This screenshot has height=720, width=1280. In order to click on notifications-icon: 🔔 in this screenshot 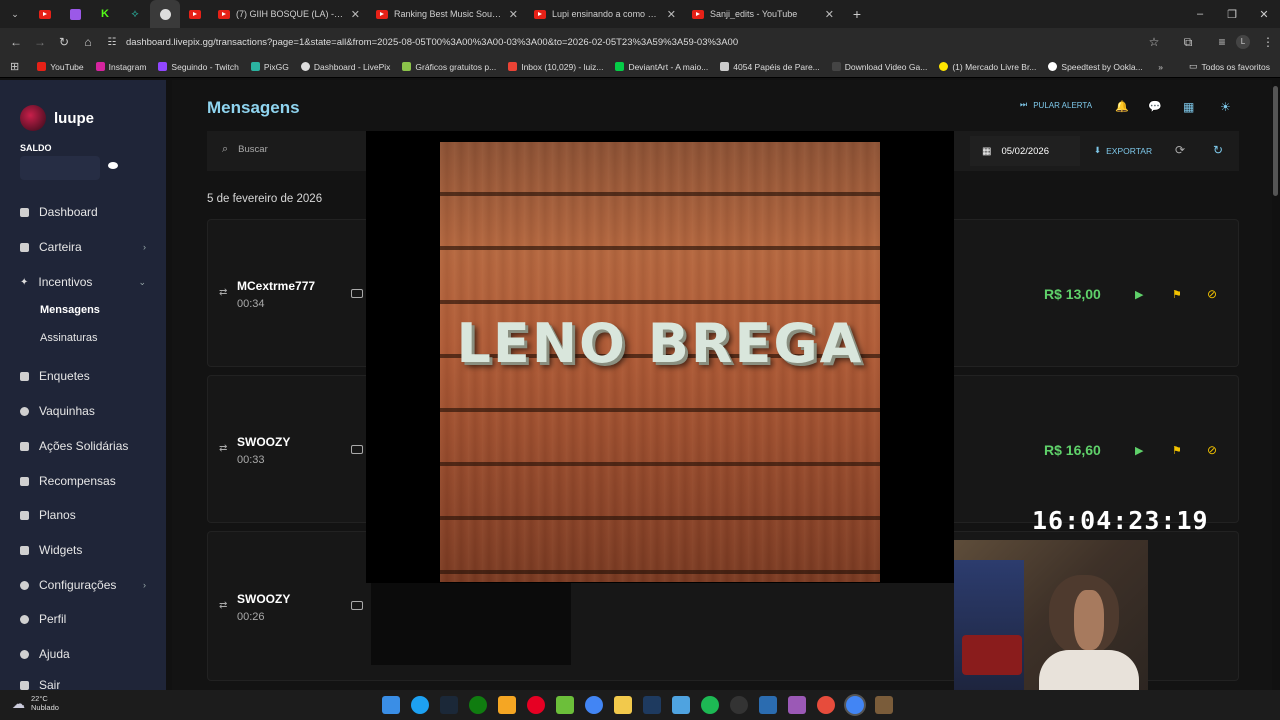, I will do `click(1122, 106)`.